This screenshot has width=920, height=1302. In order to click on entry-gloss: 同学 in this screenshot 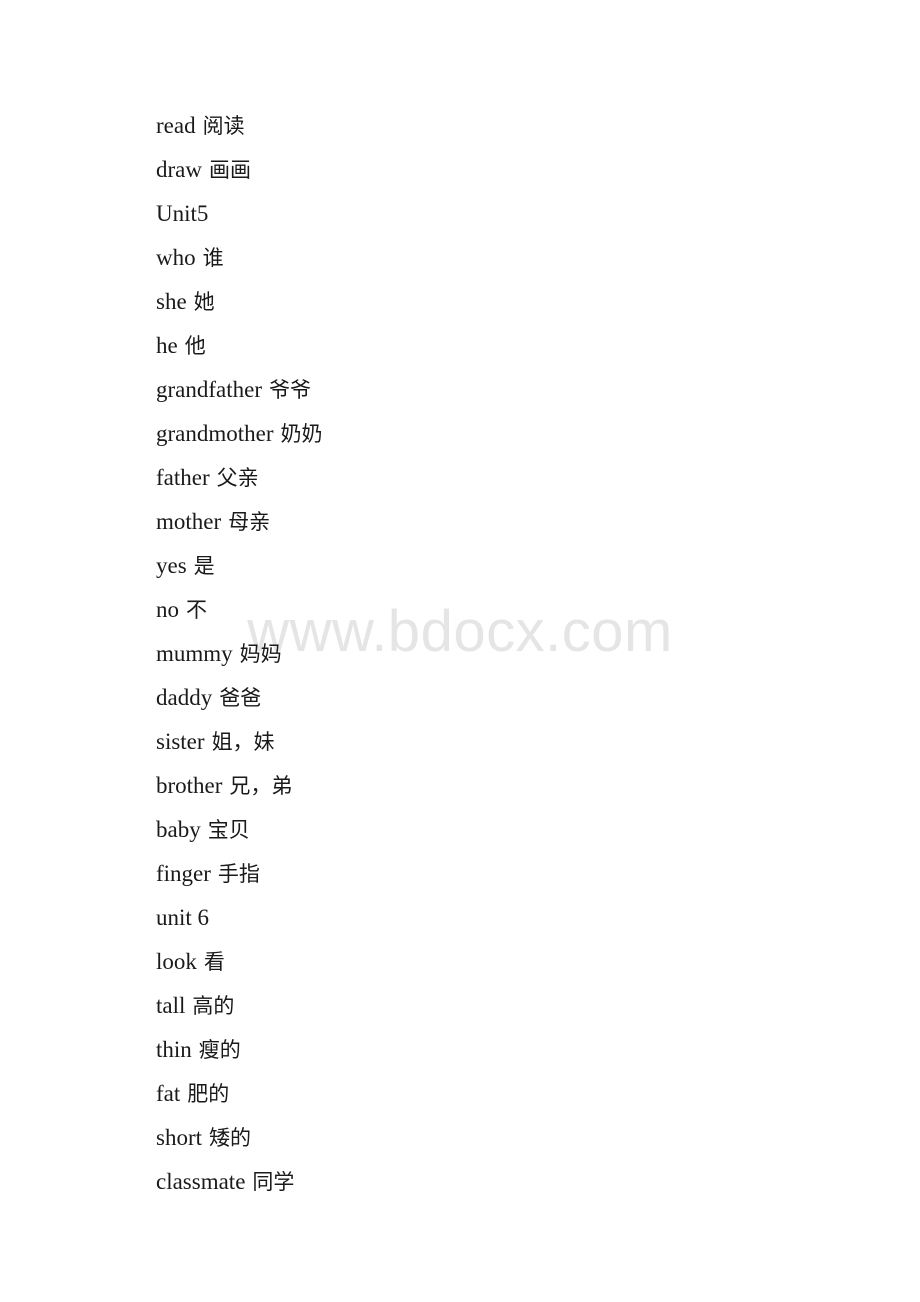, I will do `click(273, 1182)`.